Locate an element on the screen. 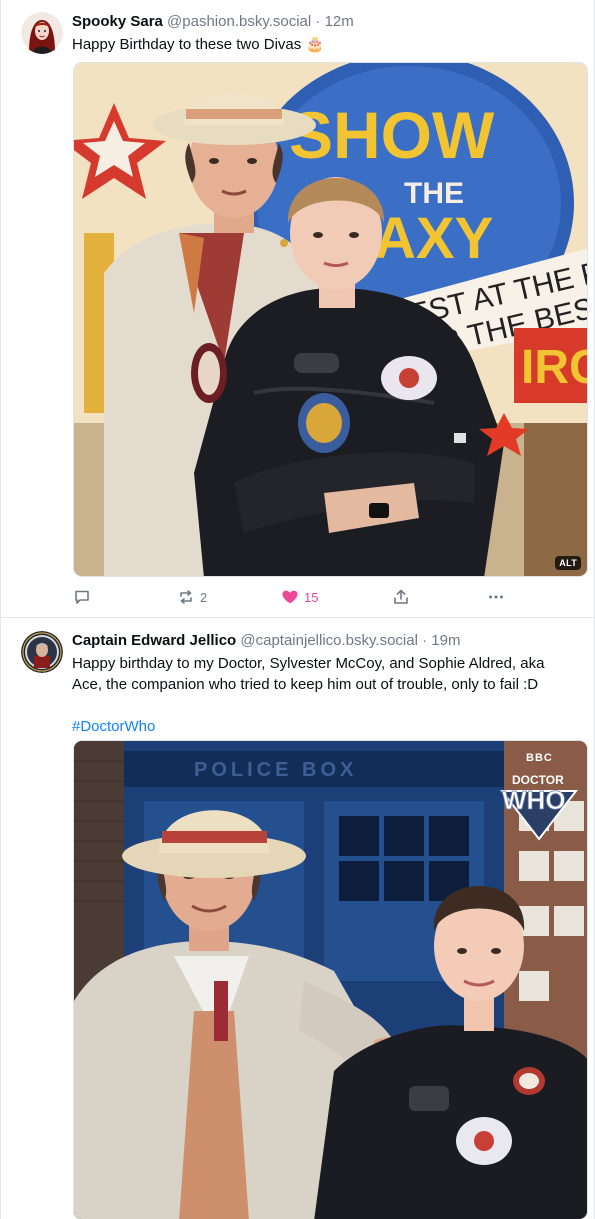 Image resolution: width=595 pixels, height=1219 pixels. logo-line-2: WHO is located at coordinates (534, 800).